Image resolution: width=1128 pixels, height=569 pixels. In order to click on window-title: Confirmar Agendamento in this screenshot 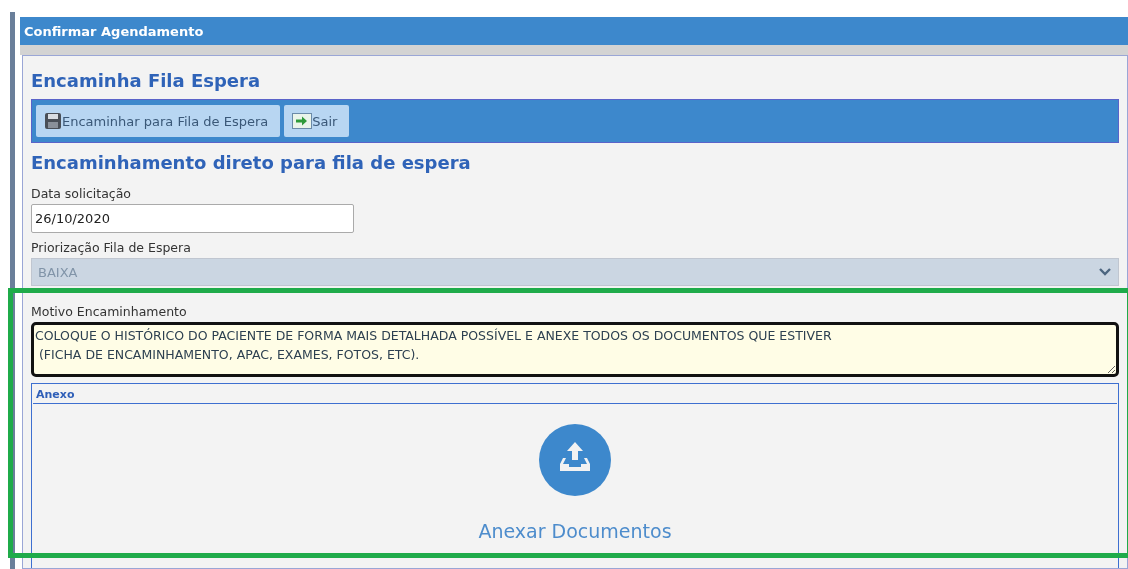, I will do `click(114, 31)`.